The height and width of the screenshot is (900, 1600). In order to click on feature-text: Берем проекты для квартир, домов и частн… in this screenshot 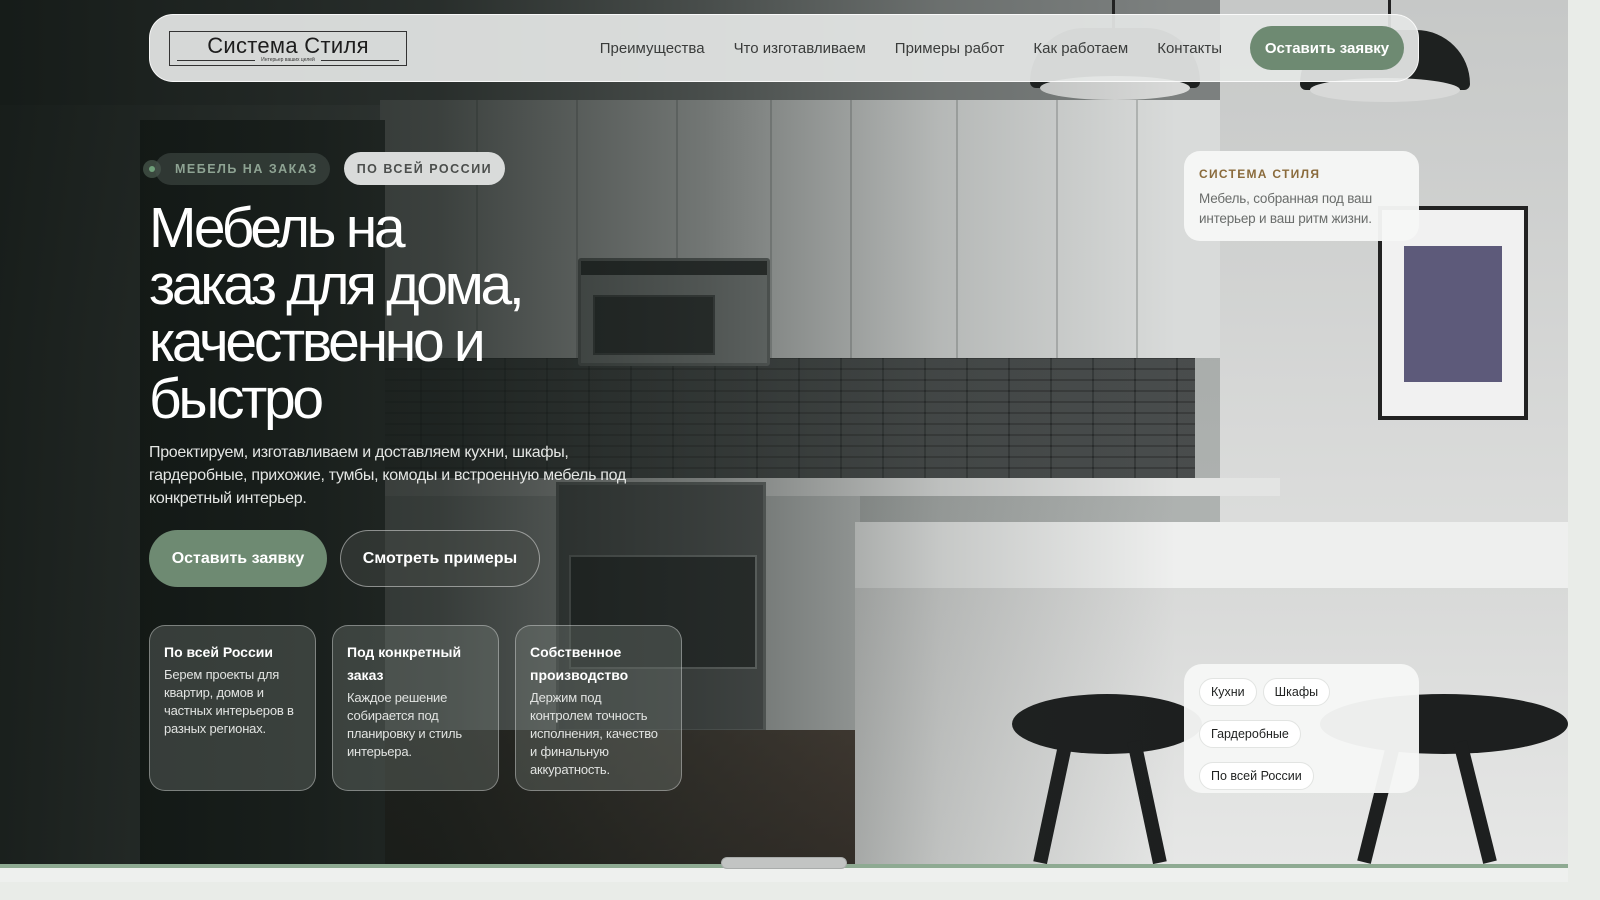, I will do `click(229, 701)`.